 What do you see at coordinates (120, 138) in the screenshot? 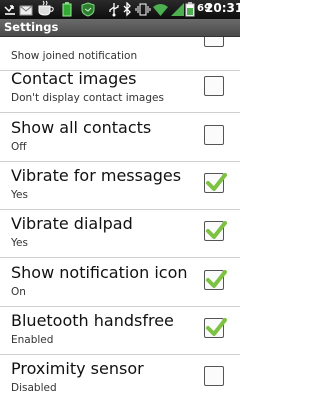
I see `setting-row: Show all contacts Off` at bounding box center [120, 138].